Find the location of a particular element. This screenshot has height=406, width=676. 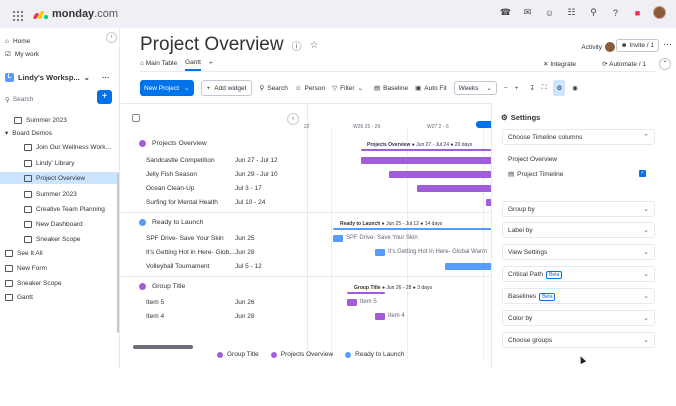

sidebar-item-creative-team: Creative Team Planning is located at coordinates (59, 209).